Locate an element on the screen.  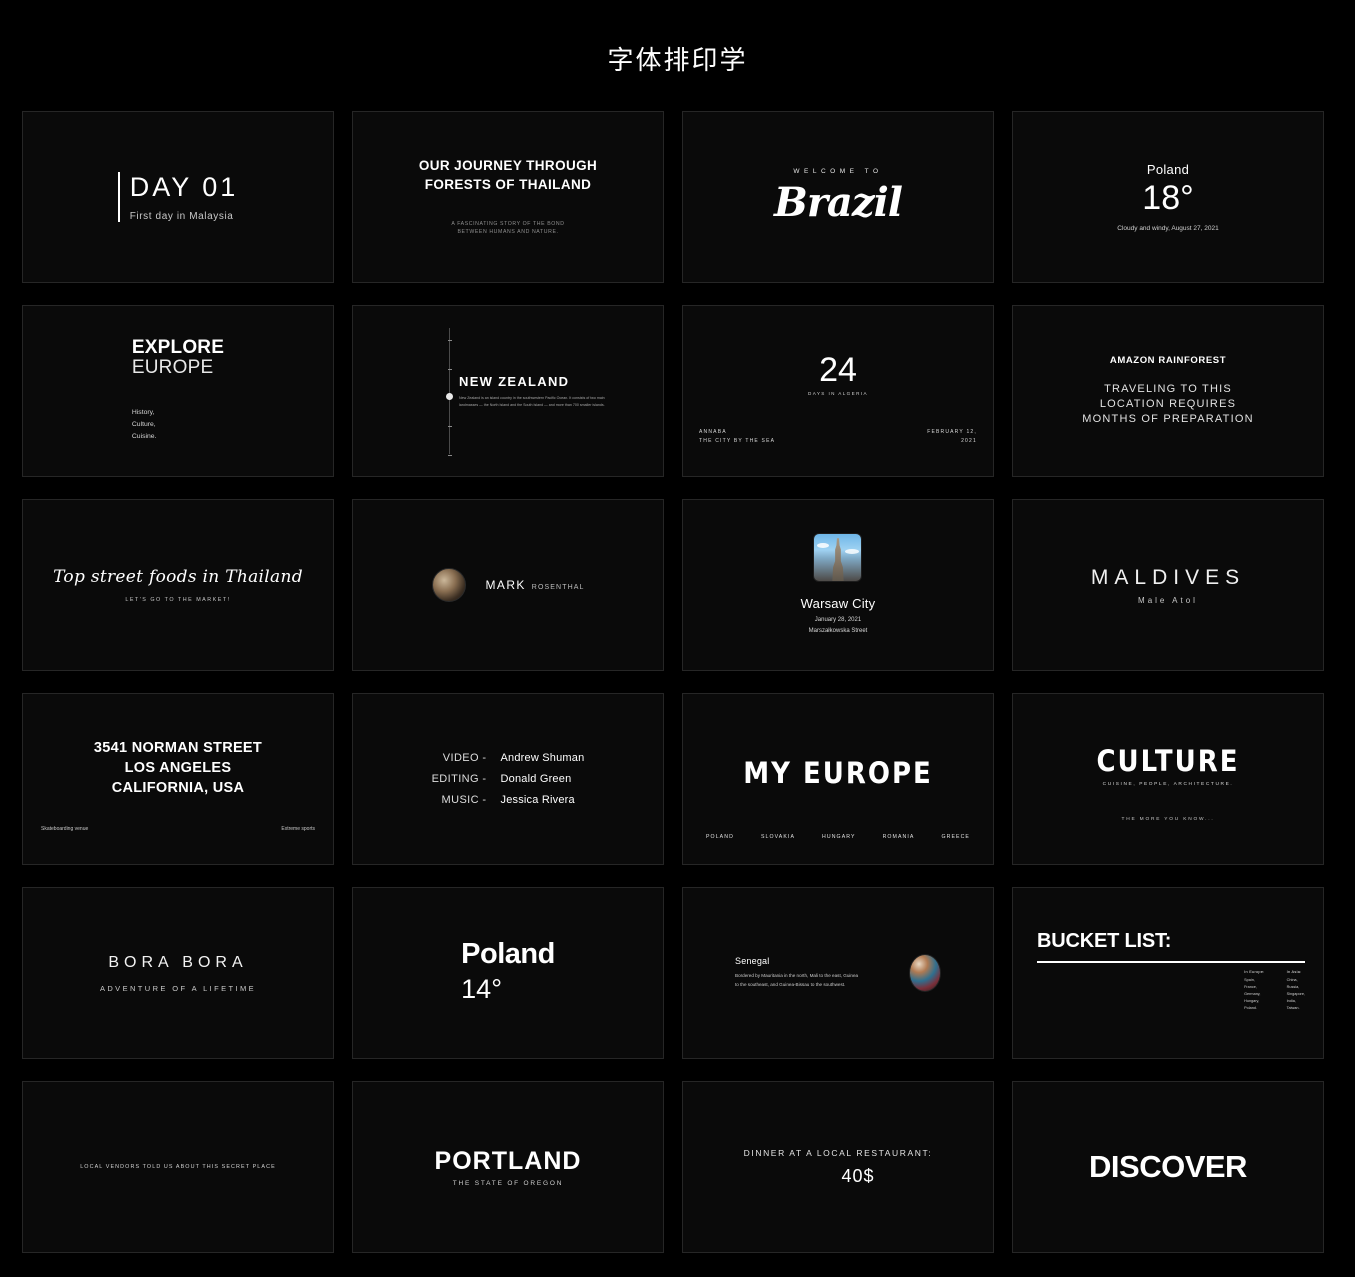
bucket-list-asia-items: China, Russia, Singapore, India, Taiwan. is located at coordinates (1296, 995).